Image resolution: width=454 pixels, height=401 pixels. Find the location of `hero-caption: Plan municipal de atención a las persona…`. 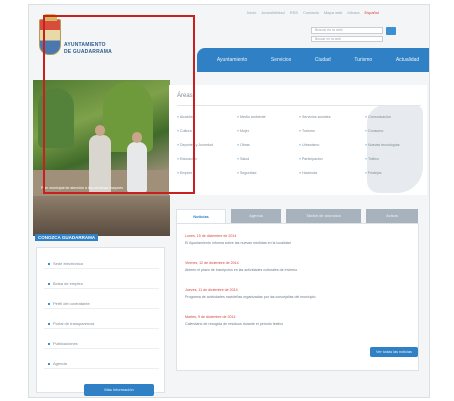

hero-caption: Plan municipal de atención a las persona… is located at coordinates (82, 188).